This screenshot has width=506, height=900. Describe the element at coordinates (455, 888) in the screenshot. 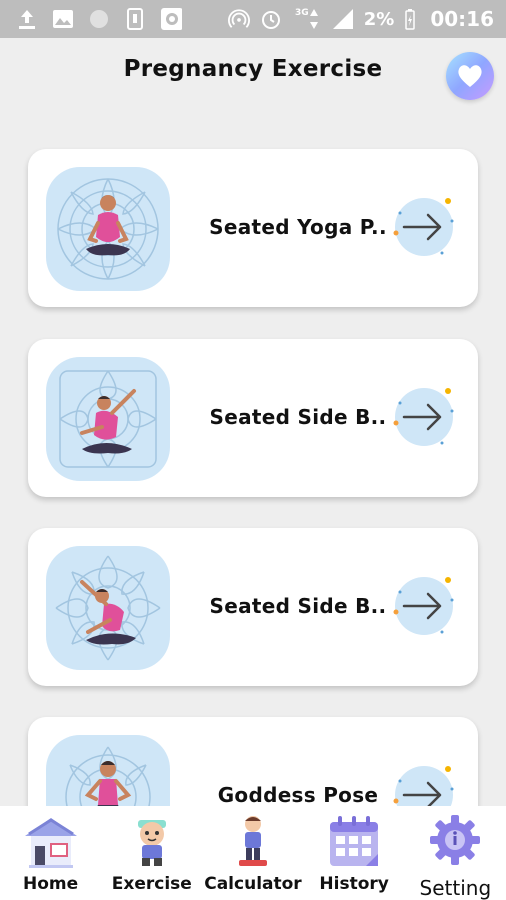

I see `nav-label: Setting` at that location.